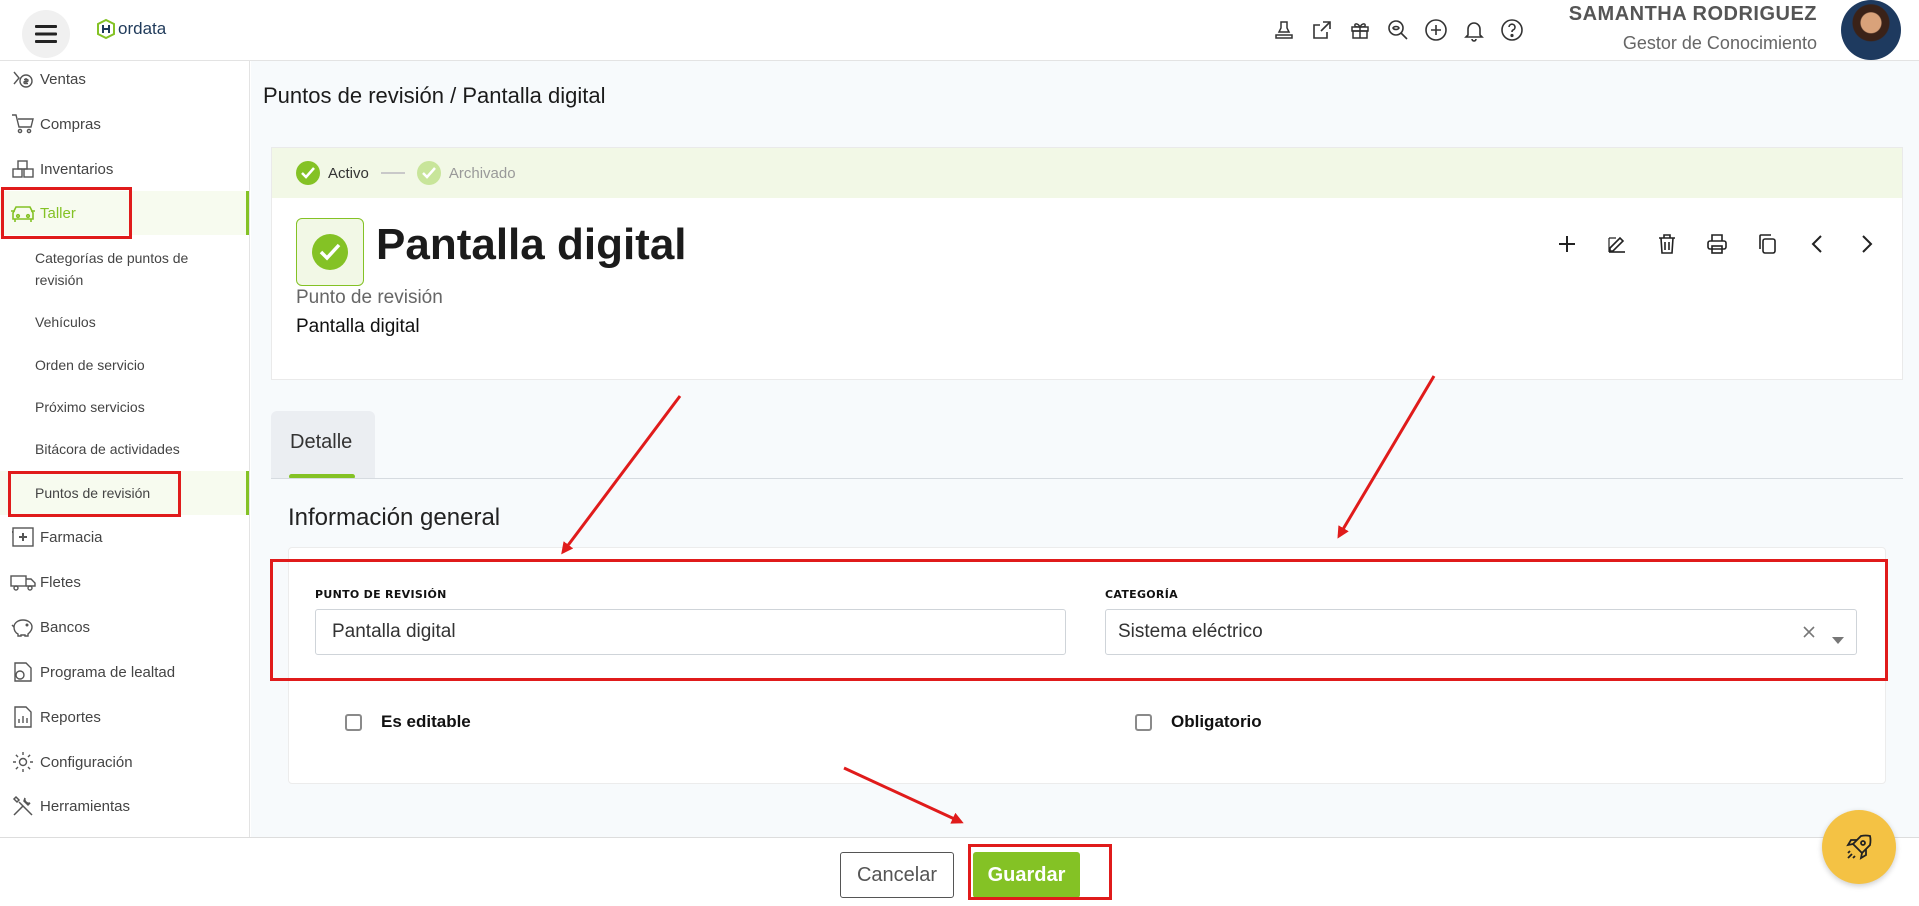  I want to click on sidebar-item-label: Programa de lealtad, so click(108, 672).